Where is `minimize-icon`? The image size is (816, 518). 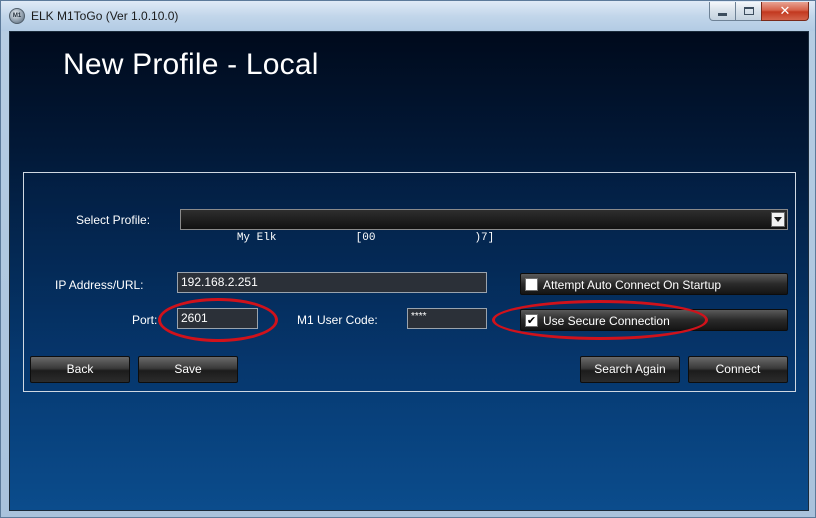
minimize-icon is located at coordinates (722, 14).